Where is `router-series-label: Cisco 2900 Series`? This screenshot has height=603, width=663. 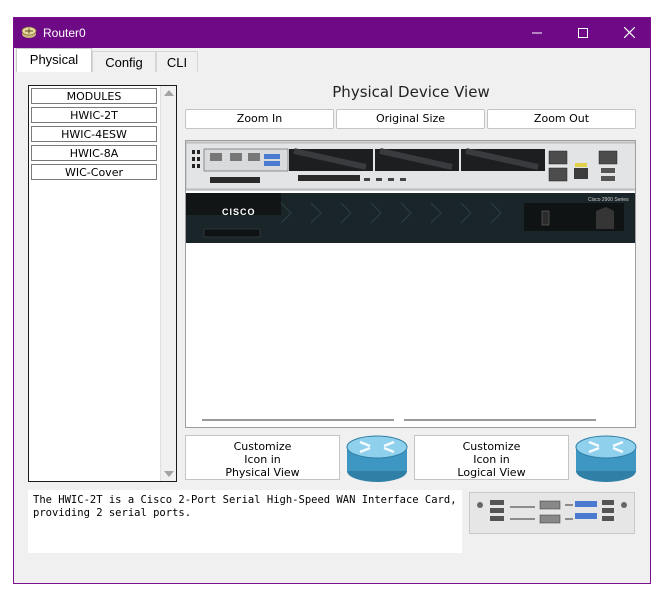 router-series-label: Cisco 2900 Series is located at coordinates (608, 200).